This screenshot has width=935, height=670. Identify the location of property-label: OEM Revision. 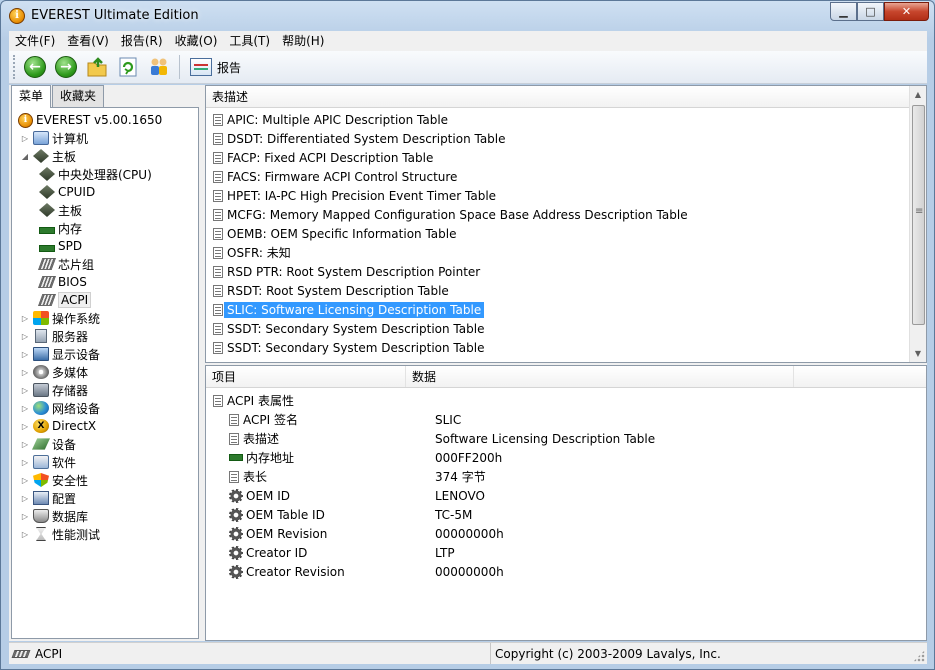
(287, 533).